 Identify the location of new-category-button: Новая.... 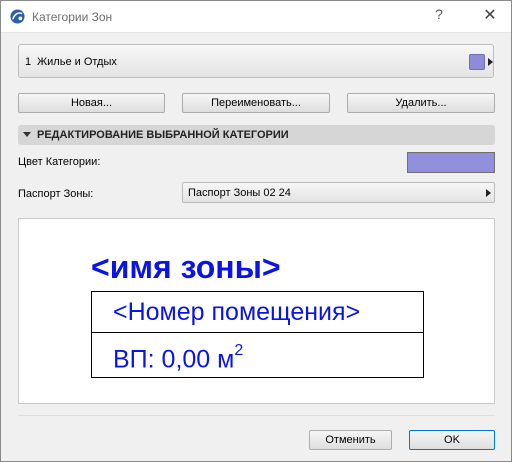
(91, 103).